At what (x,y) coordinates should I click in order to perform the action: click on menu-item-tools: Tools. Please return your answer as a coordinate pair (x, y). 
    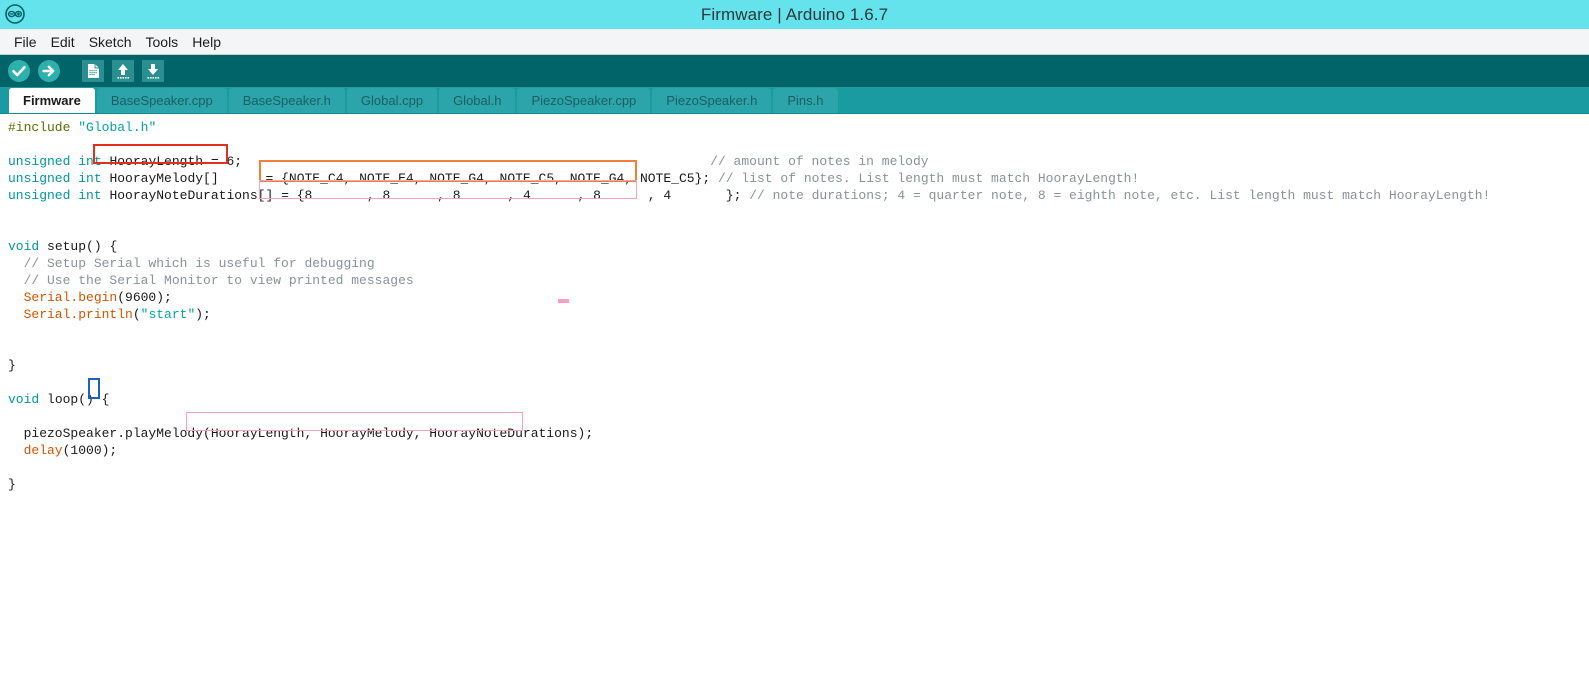
    Looking at the image, I should click on (162, 42).